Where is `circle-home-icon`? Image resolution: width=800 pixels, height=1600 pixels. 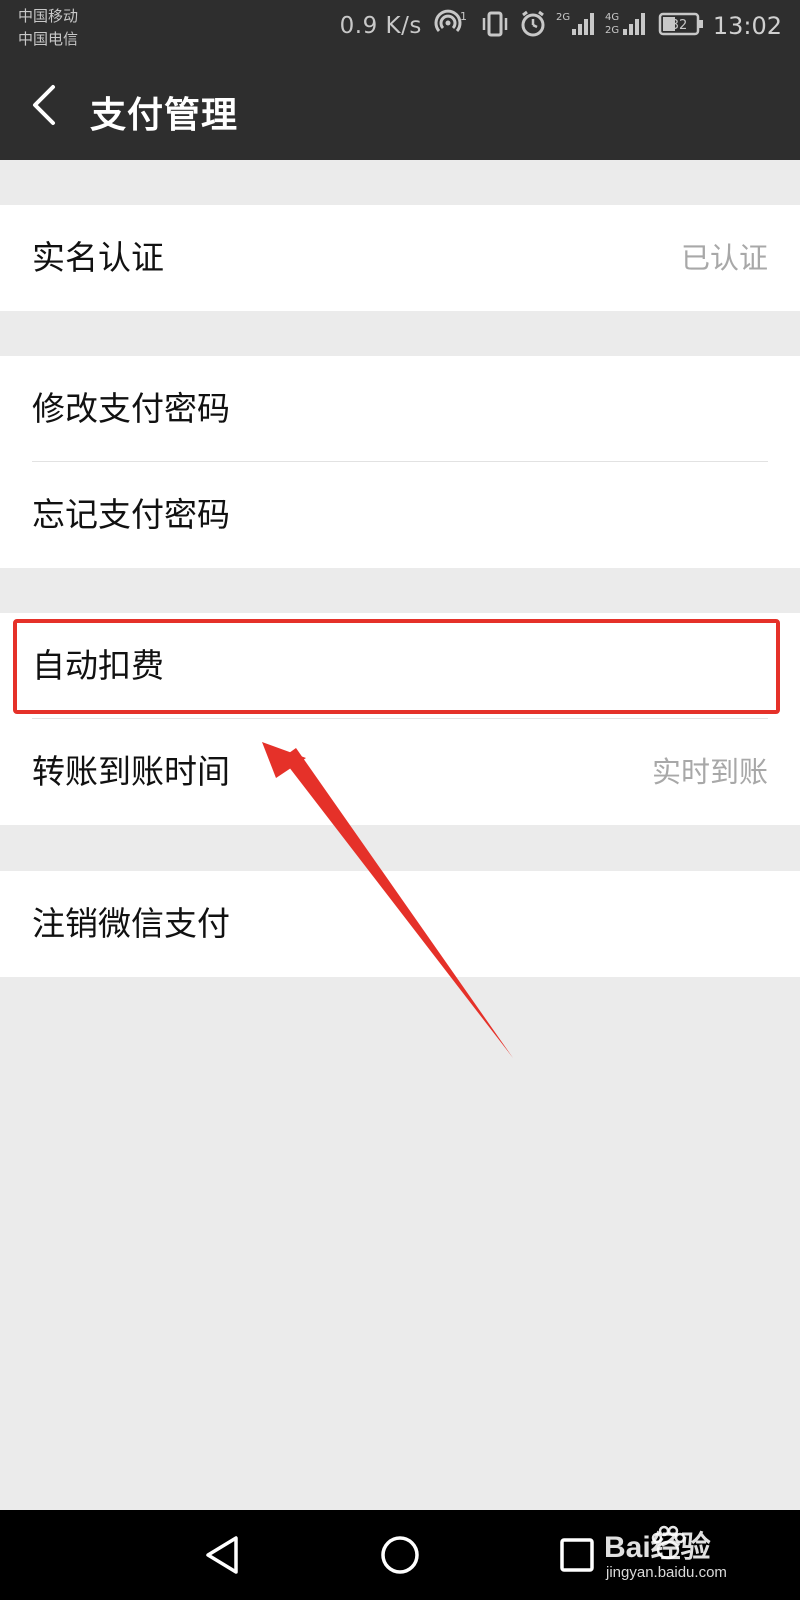 circle-home-icon is located at coordinates (400, 1560).